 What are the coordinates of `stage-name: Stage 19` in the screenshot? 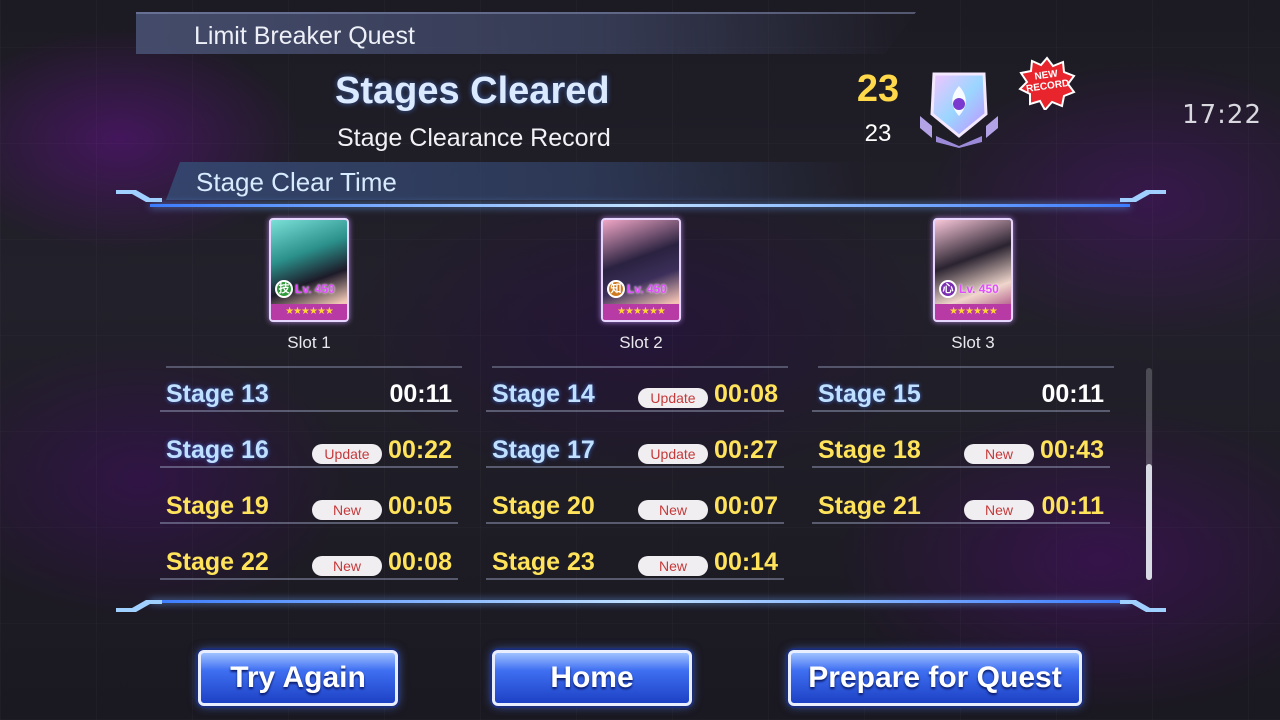 It's located at (217, 506).